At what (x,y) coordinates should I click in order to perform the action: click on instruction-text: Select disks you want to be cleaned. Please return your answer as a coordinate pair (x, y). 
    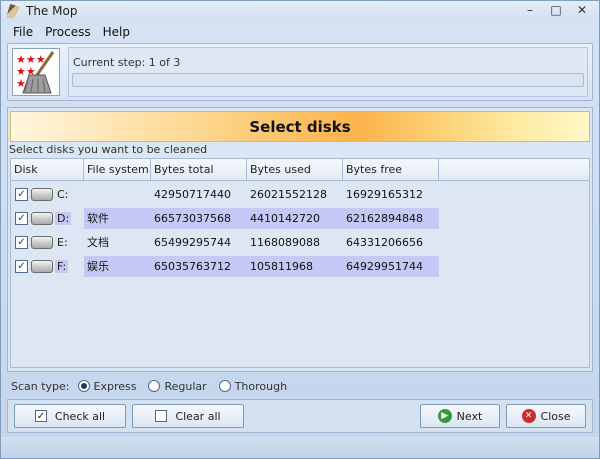
    Looking at the image, I should click on (108, 149).